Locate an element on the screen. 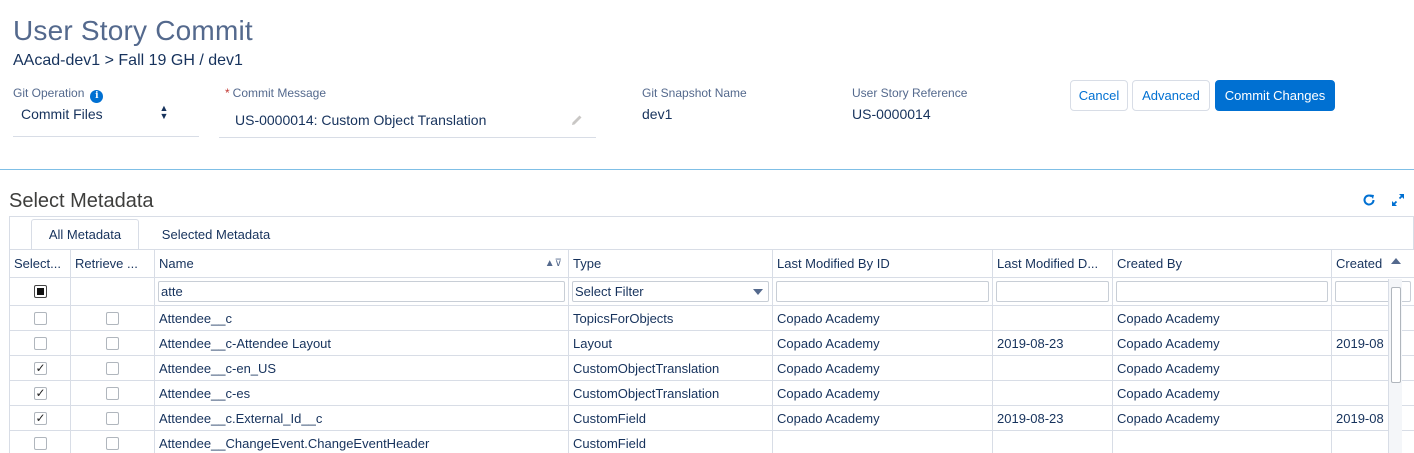 This screenshot has width=1414, height=453. cell-name: Attendee__c is located at coordinates (362, 318).